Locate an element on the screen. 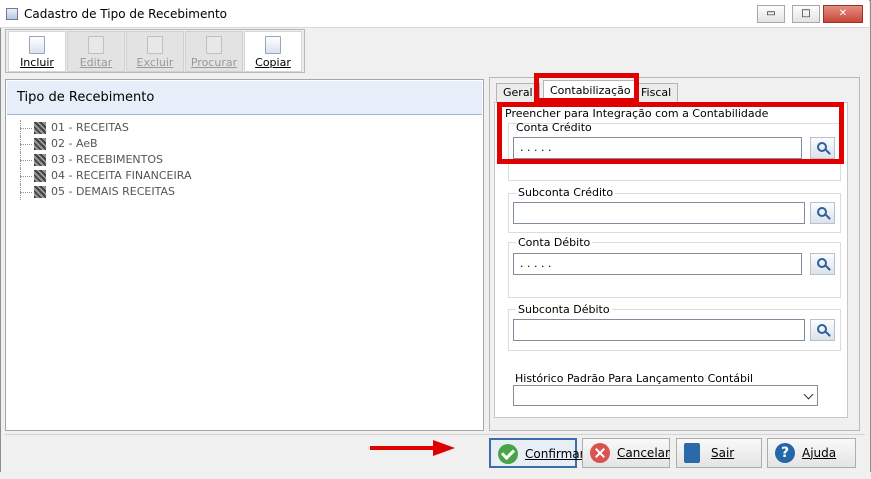 This screenshot has height=479, width=871. incluir-button: Incluir is located at coordinates (37, 51).